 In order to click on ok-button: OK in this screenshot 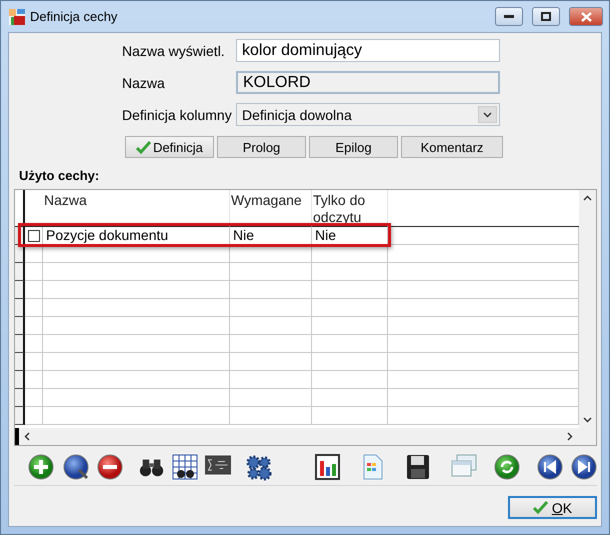, I will do `click(552, 507)`.